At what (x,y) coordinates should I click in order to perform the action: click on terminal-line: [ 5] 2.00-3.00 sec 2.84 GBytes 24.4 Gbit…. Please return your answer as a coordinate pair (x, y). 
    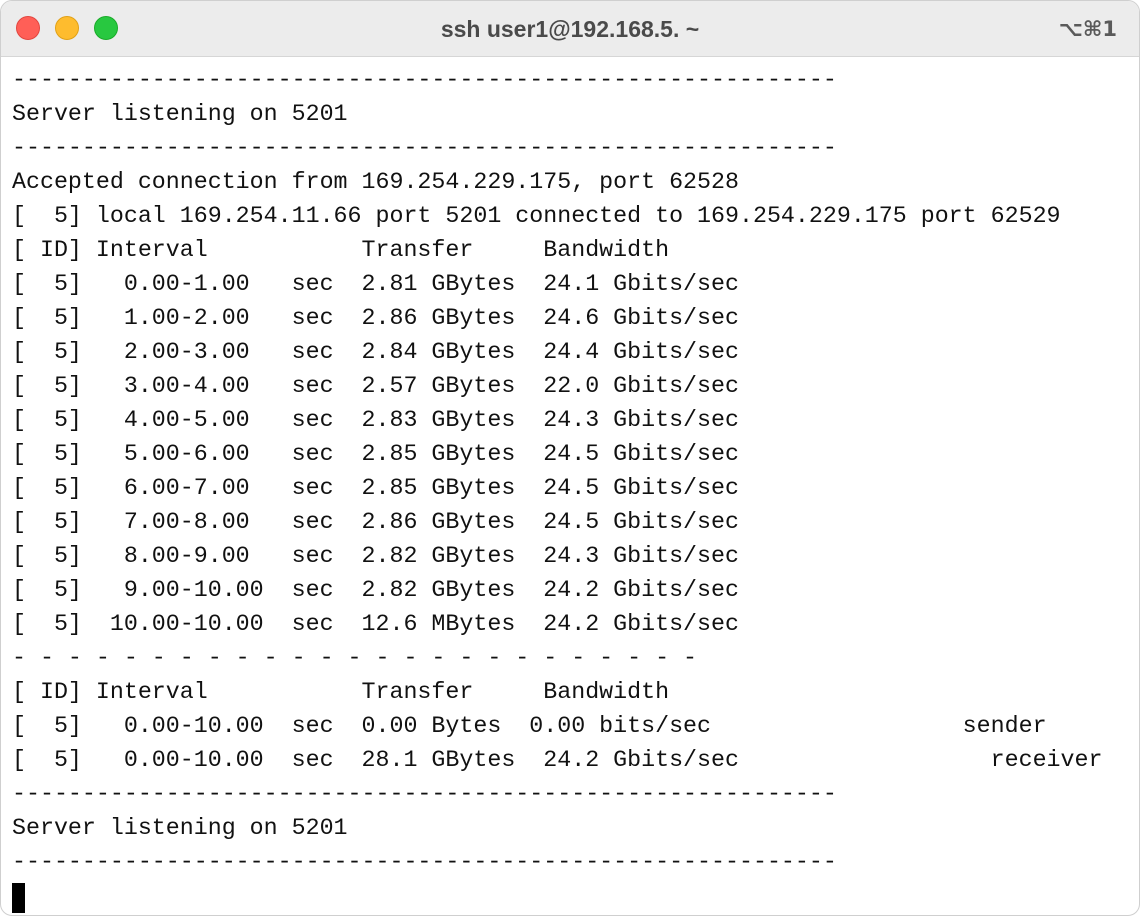
    Looking at the image, I should click on (375, 352).